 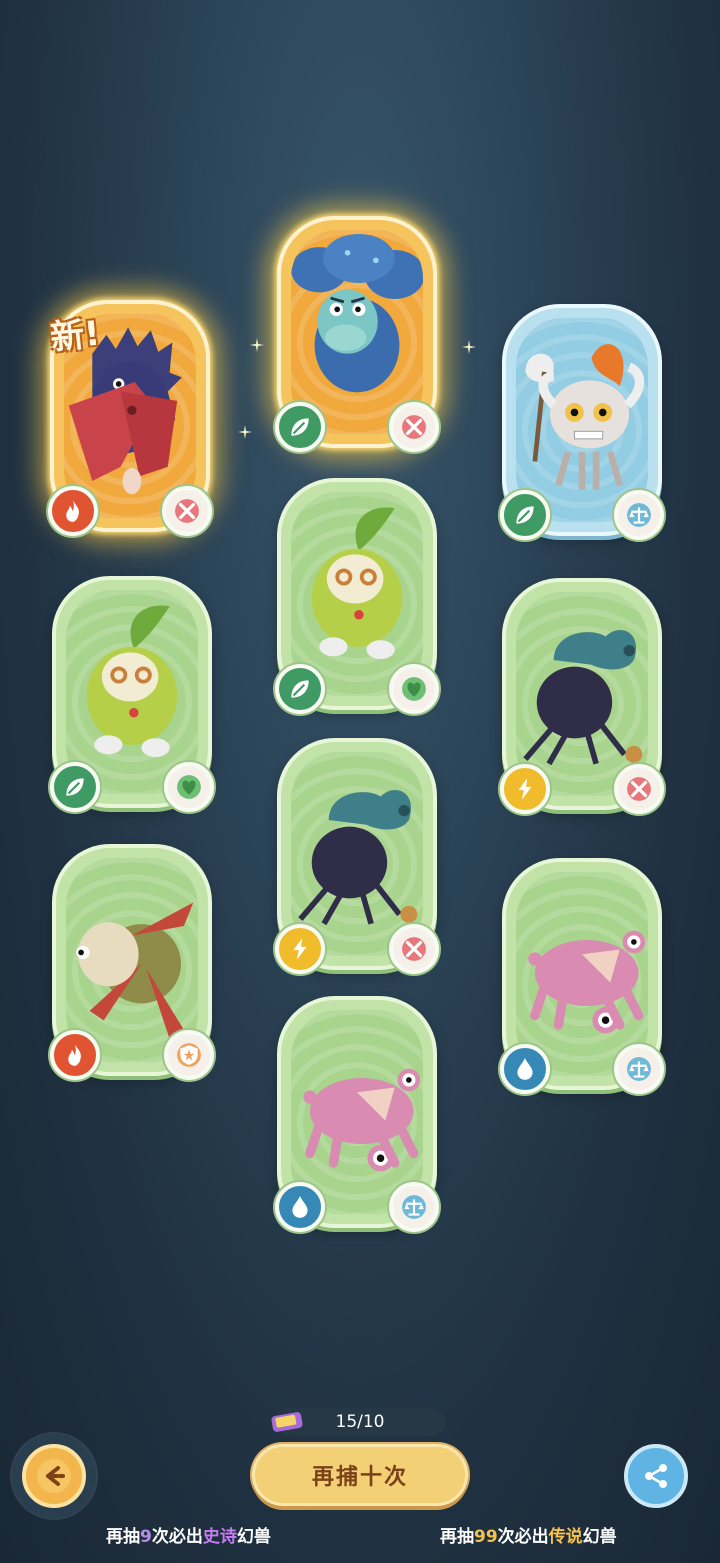 What do you see at coordinates (565, 1537) in the screenshot?
I see `hint-rarity: 传说` at bounding box center [565, 1537].